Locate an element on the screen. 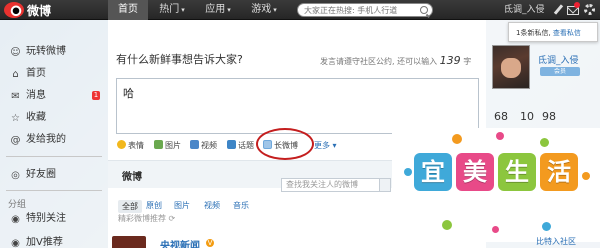 The image size is (600, 248). stat-posts: 98 is located at coordinates (549, 116).